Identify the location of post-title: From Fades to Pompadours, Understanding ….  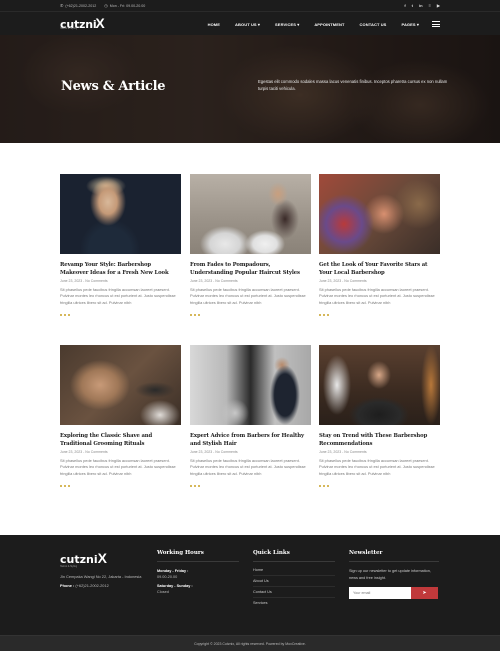
(250, 269).